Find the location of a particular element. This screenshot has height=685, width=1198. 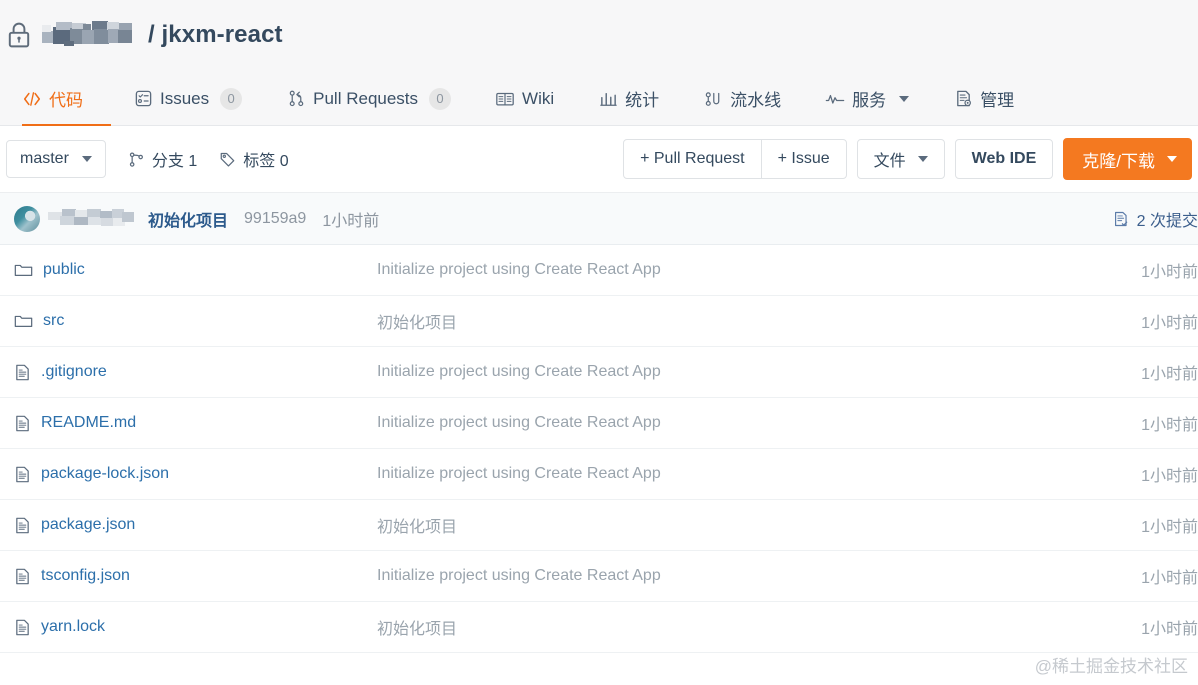

branch-selector: master is located at coordinates (56, 159).